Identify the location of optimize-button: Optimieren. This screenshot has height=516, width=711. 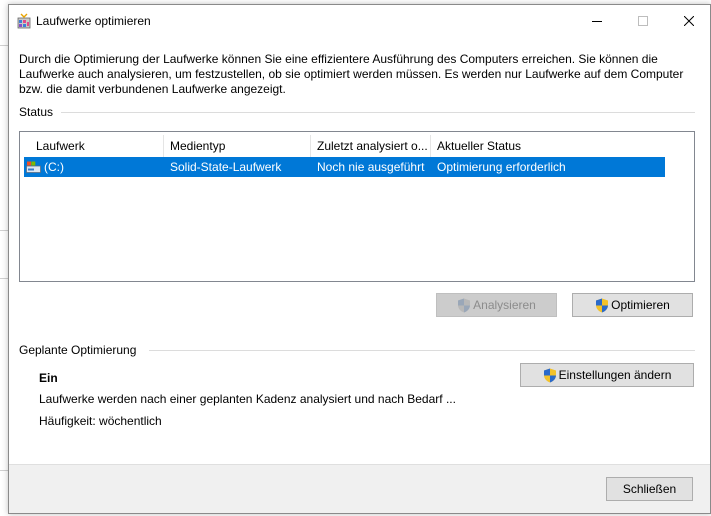
(632, 305).